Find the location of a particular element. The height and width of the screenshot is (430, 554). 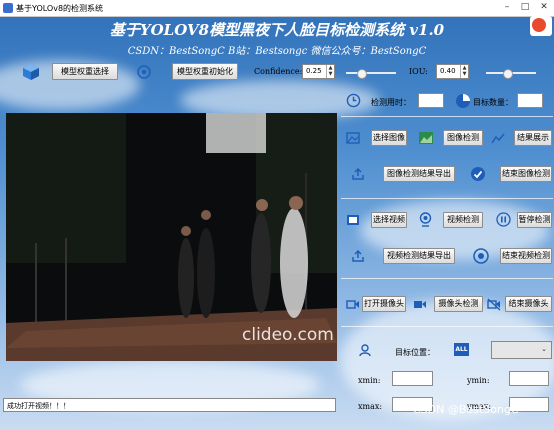

stop-circle-icon is located at coordinates (481, 256).